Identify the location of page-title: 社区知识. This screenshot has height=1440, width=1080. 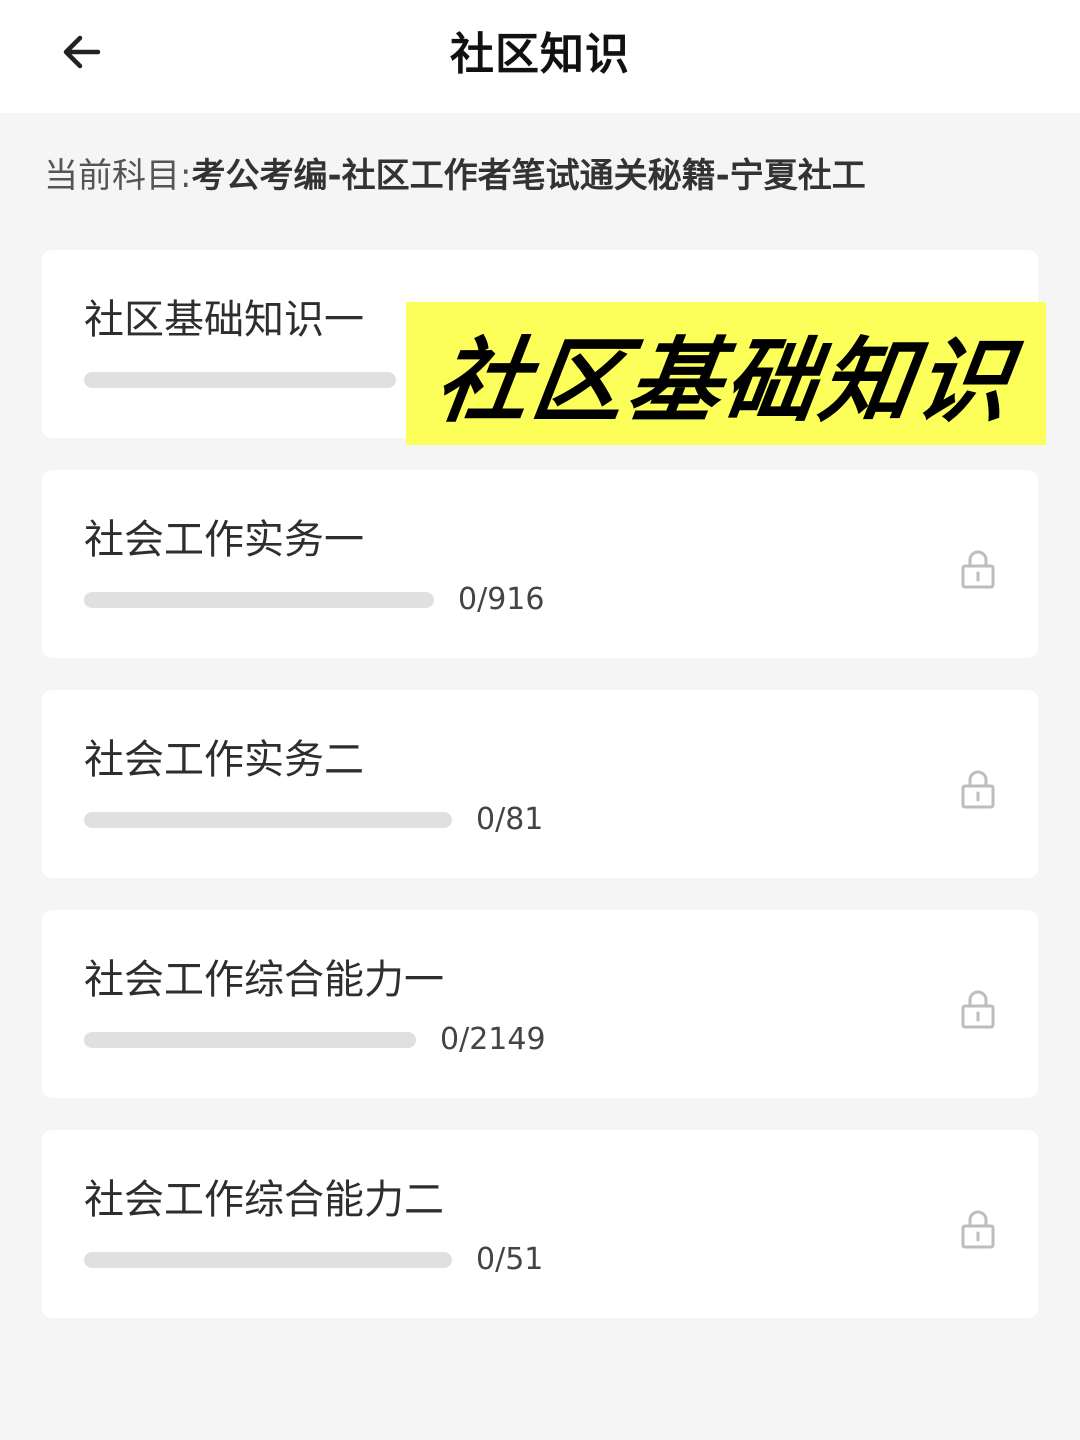
(540, 54).